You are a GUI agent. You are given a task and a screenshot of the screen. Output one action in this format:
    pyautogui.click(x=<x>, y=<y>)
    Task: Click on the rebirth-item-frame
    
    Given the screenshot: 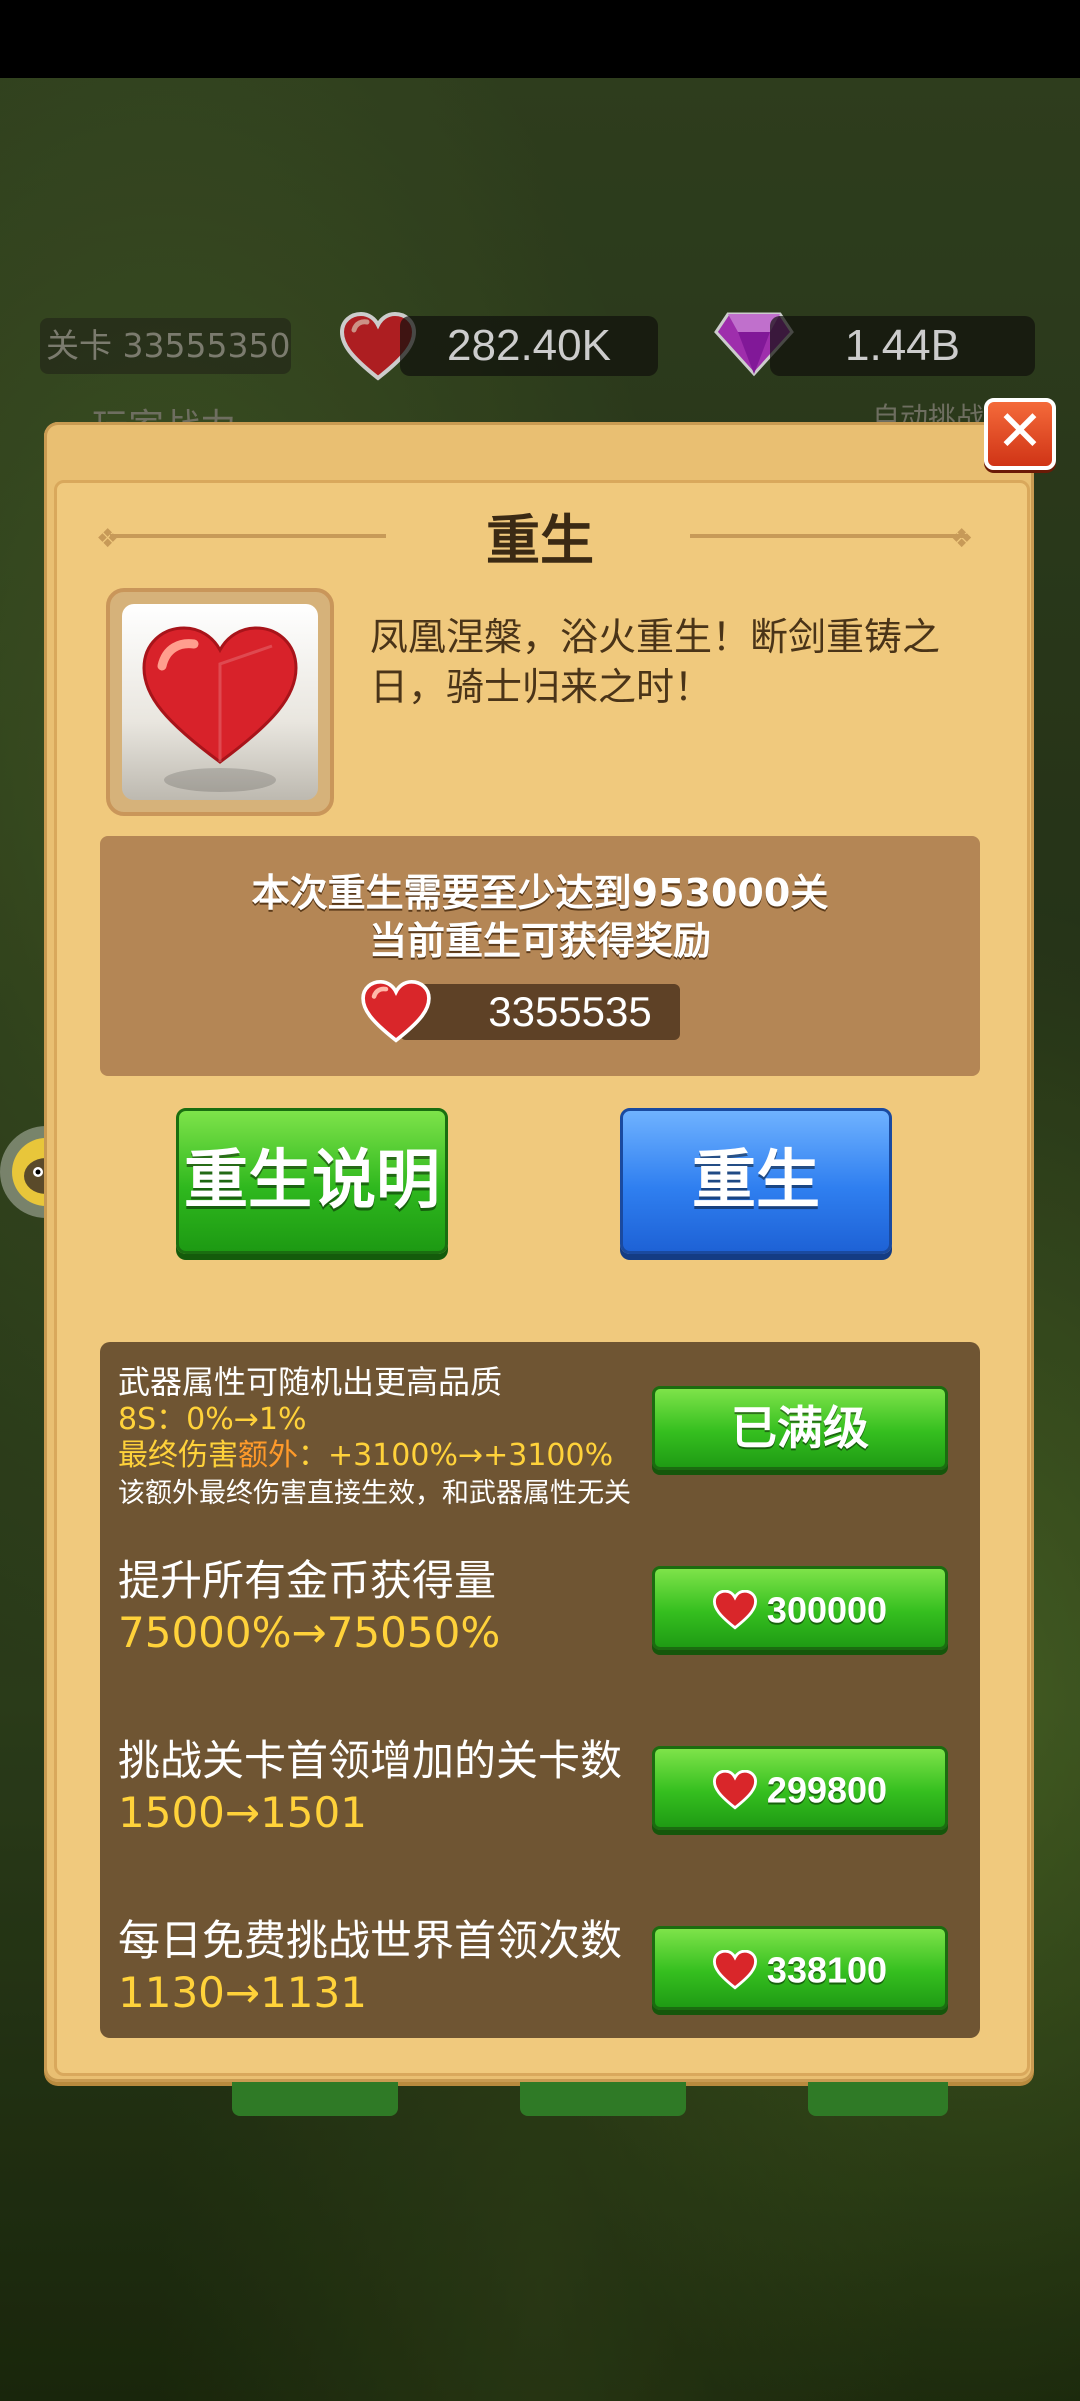 What is the action you would take?
    pyautogui.click(x=220, y=702)
    